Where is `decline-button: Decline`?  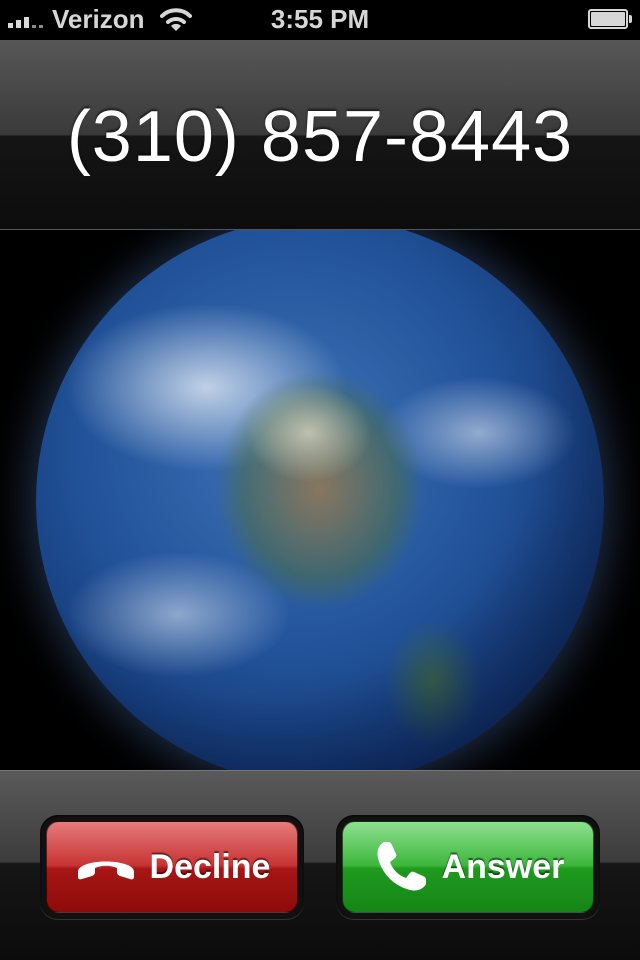 decline-button: Decline is located at coordinates (172, 867).